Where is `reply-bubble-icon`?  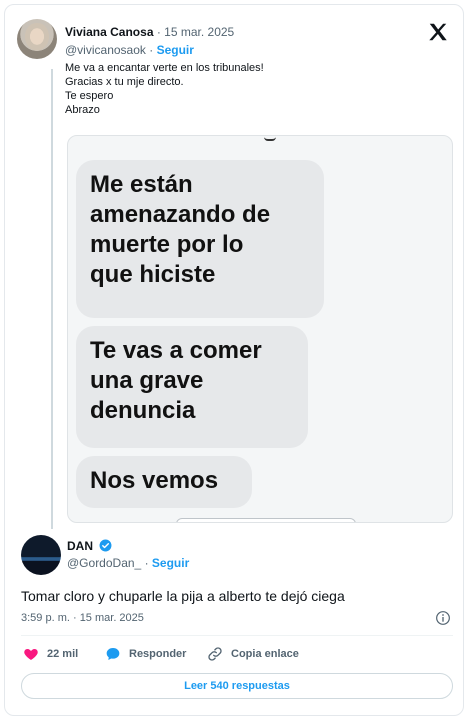 reply-bubble-icon is located at coordinates (113, 654).